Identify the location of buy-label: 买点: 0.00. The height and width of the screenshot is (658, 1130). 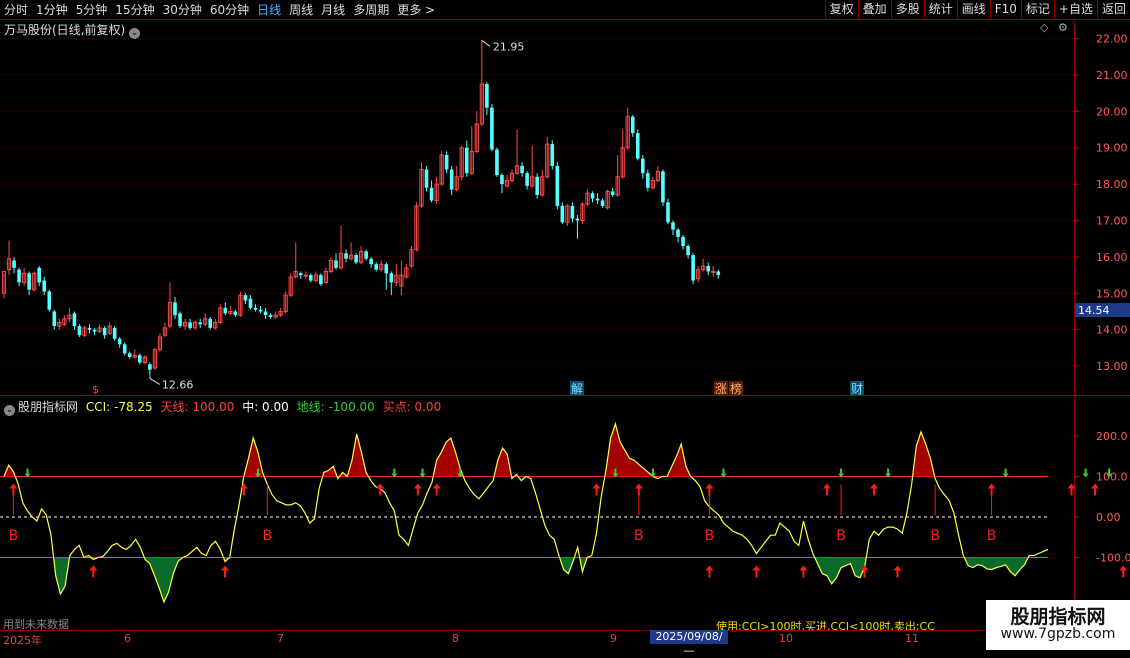
(412, 407).